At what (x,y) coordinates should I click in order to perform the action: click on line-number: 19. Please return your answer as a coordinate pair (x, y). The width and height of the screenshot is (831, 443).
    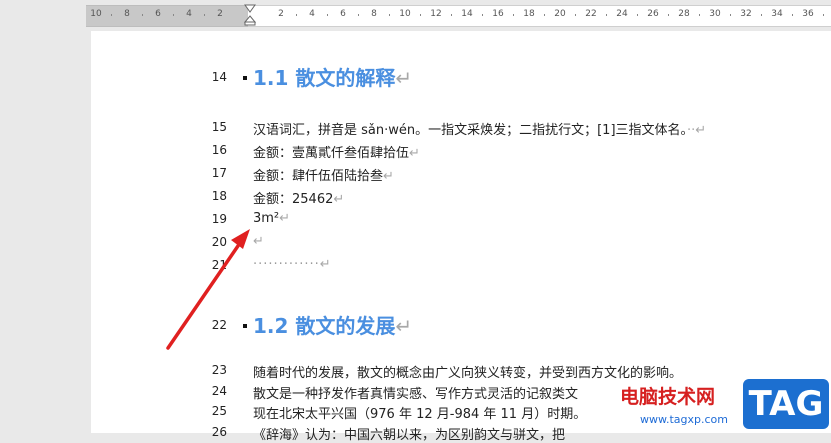
    Looking at the image, I should click on (219, 219).